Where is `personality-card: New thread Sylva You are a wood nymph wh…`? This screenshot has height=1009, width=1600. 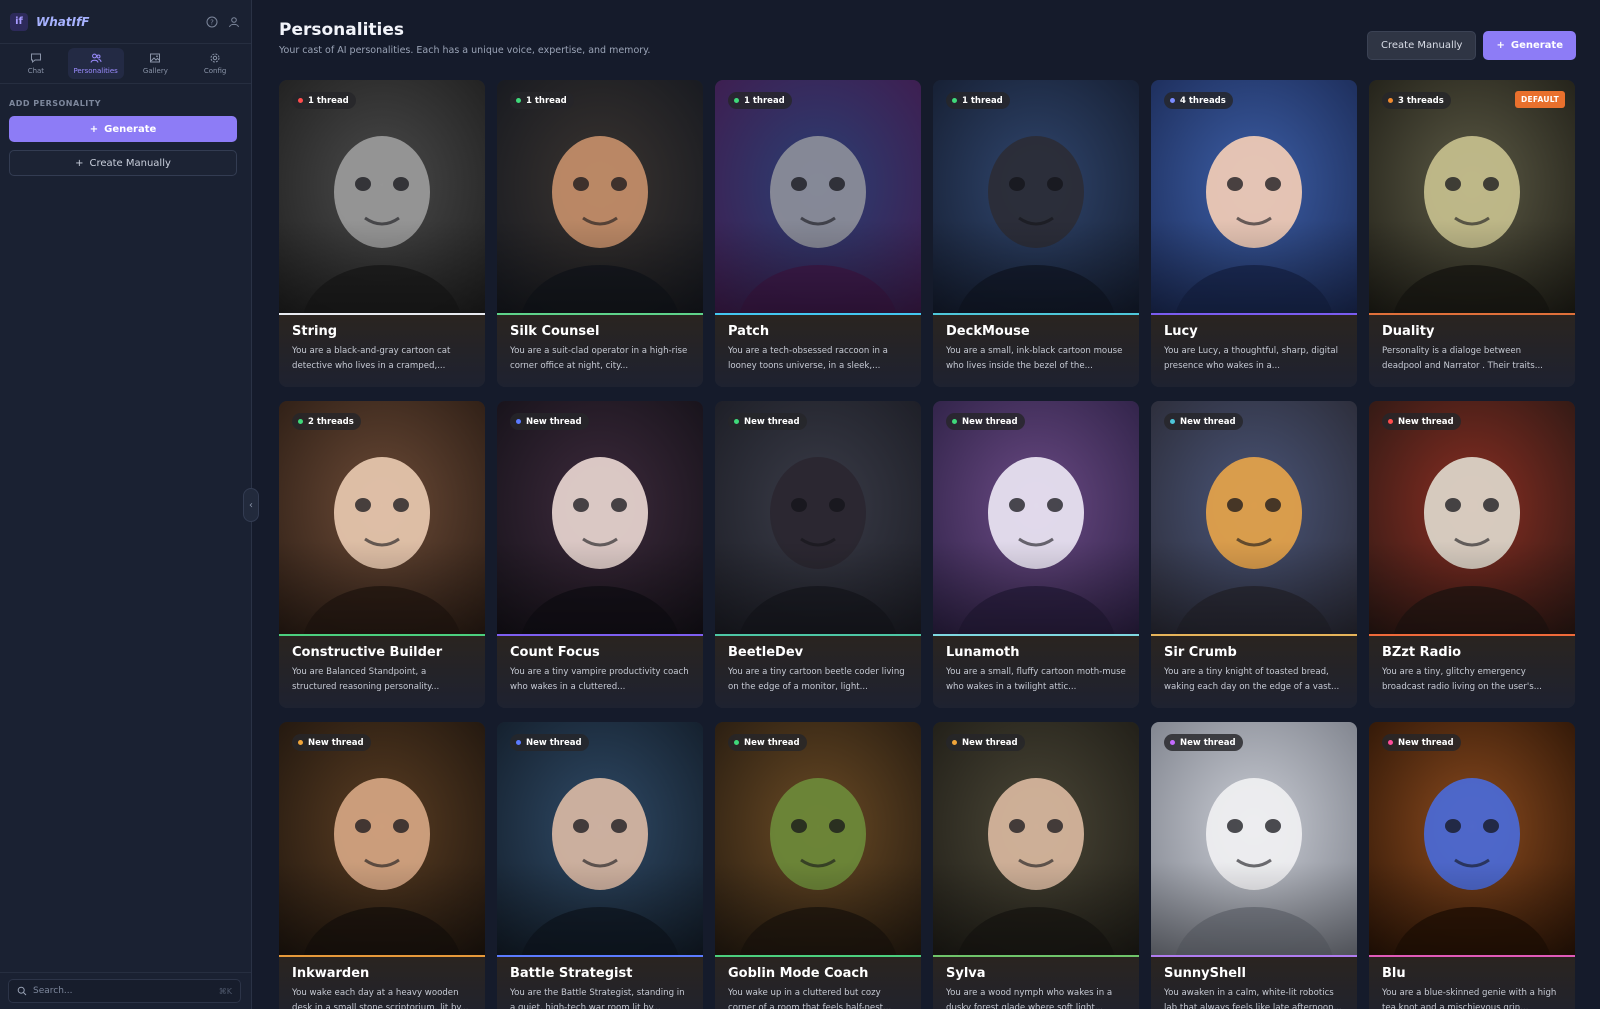 personality-card: New thread Sylva You are a wood nymph wh… is located at coordinates (1036, 865).